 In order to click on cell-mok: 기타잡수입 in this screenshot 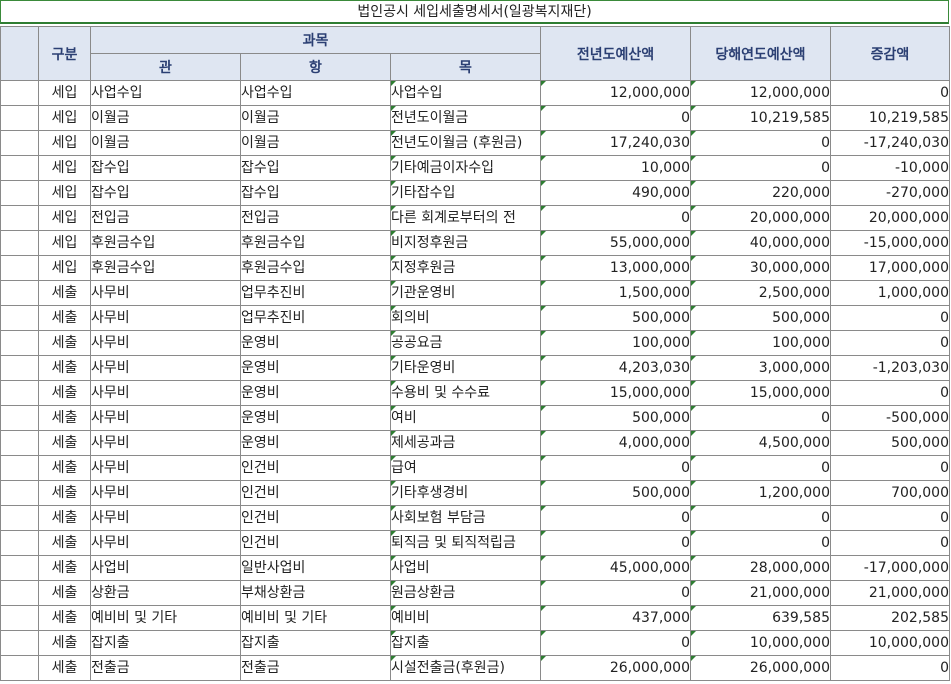, I will do `click(465, 193)`.